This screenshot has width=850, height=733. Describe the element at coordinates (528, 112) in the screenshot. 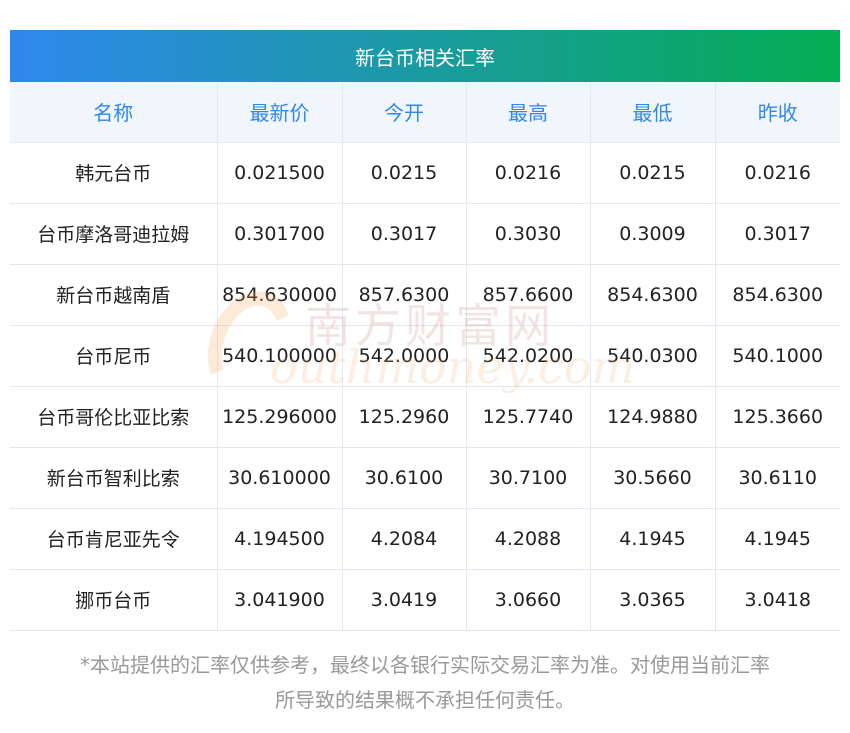

I see `column-header: 最高` at that location.